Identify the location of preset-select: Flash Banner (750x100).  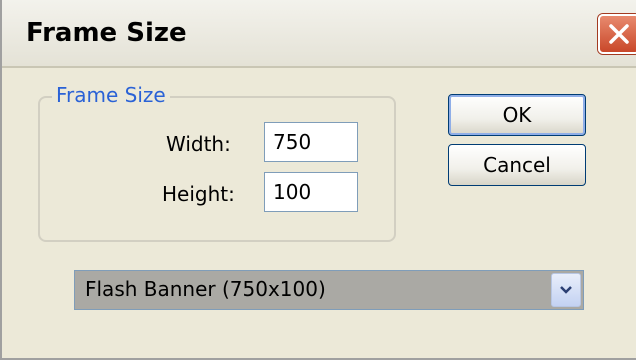
(329, 290).